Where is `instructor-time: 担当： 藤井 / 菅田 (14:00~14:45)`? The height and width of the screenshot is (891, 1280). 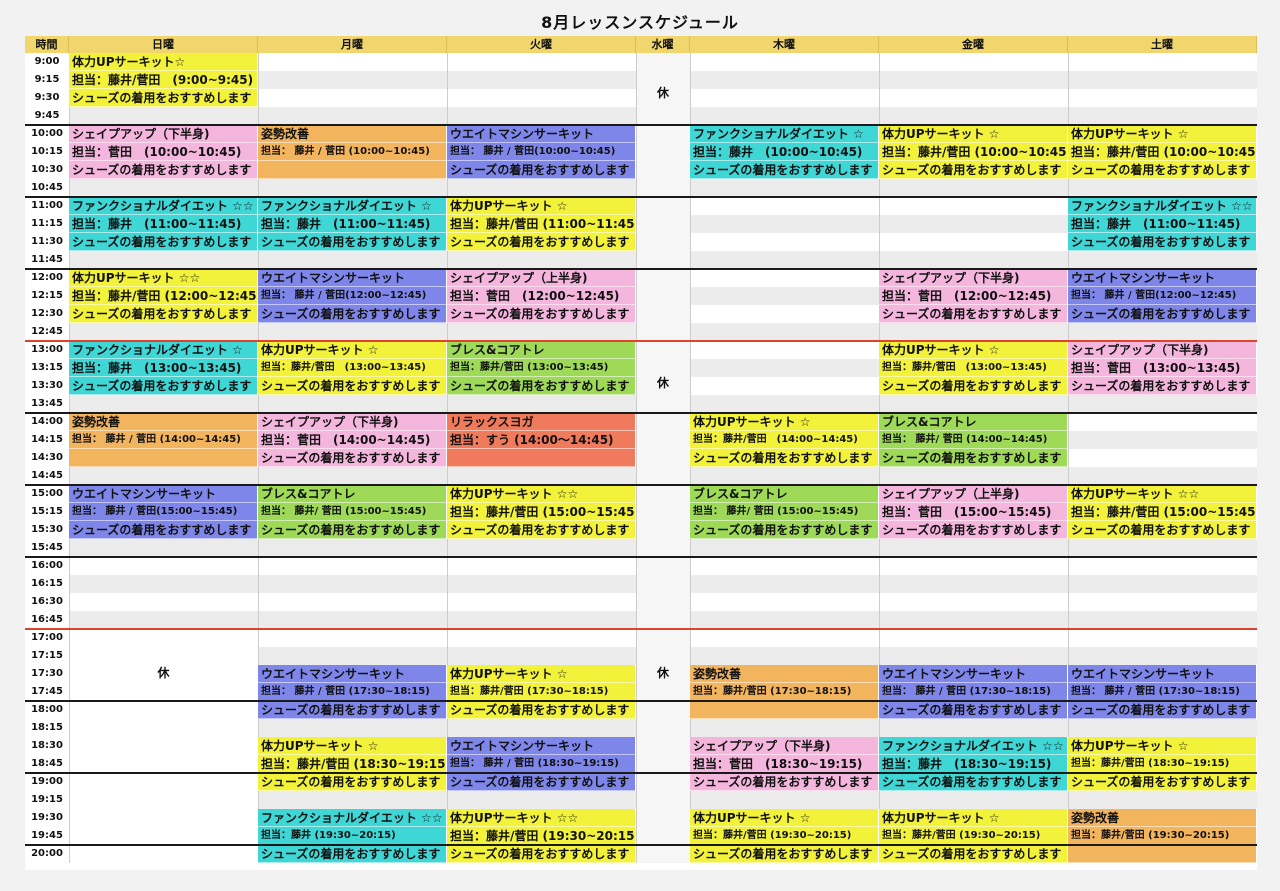
instructor-time: 担当： 藤井 / 菅田 (14:00~14:45) is located at coordinates (163, 440).